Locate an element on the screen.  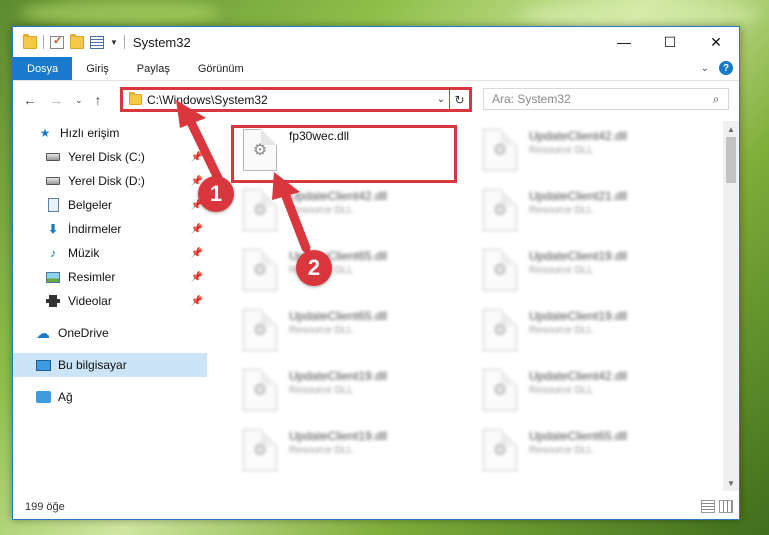
sidebar-item-pictures: Resimler 📌 is located at coordinates (110, 277).